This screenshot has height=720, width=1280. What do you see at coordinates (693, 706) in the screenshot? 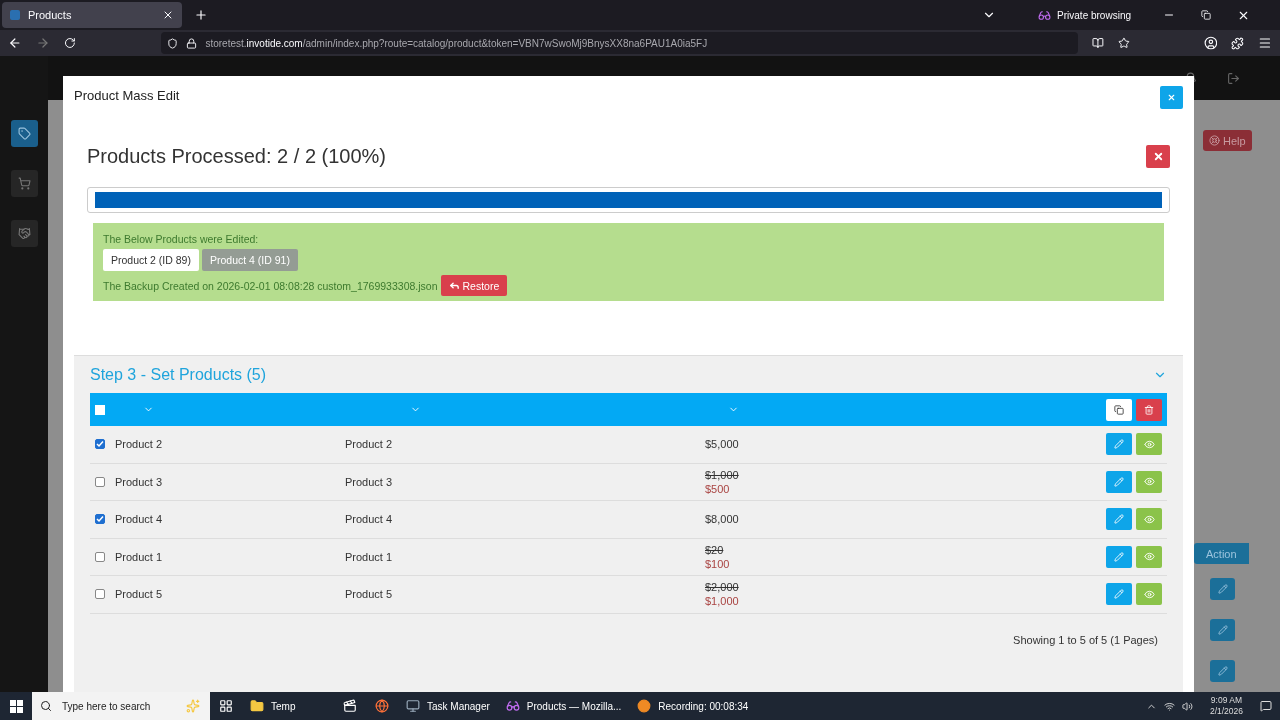
I see `taskbar-app: Recording: 00:08:34` at bounding box center [693, 706].